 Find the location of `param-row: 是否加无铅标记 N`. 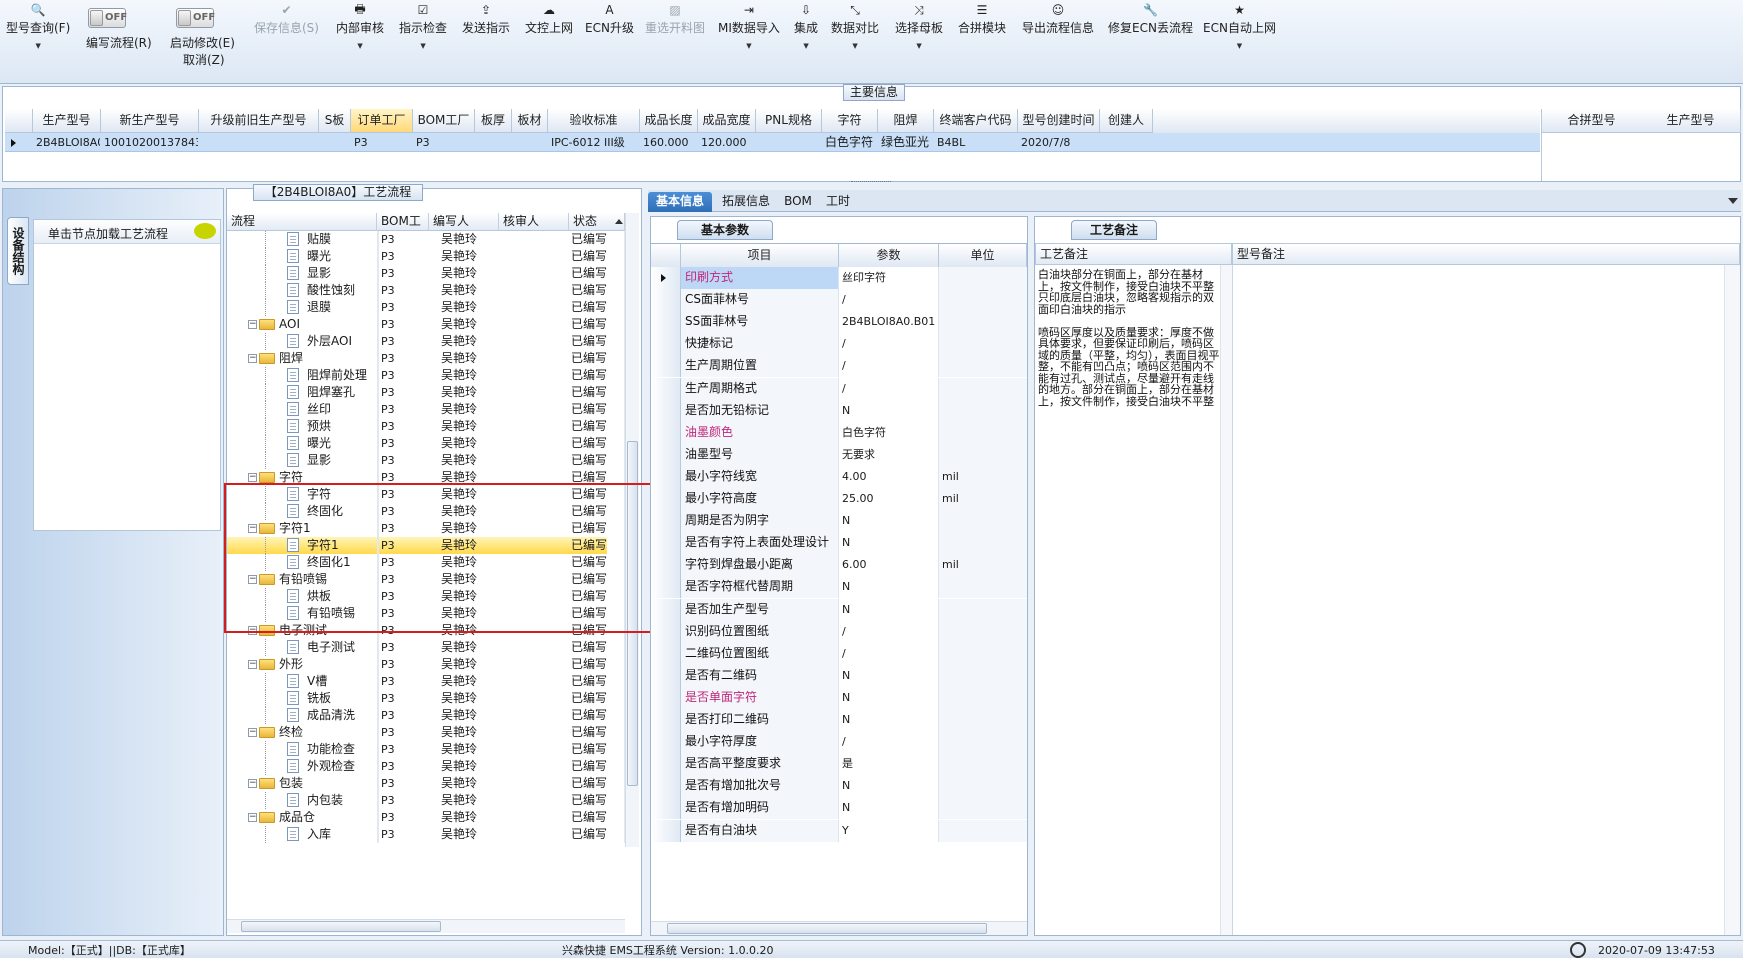

param-row: 是否加无铅标记 N is located at coordinates (839, 410).